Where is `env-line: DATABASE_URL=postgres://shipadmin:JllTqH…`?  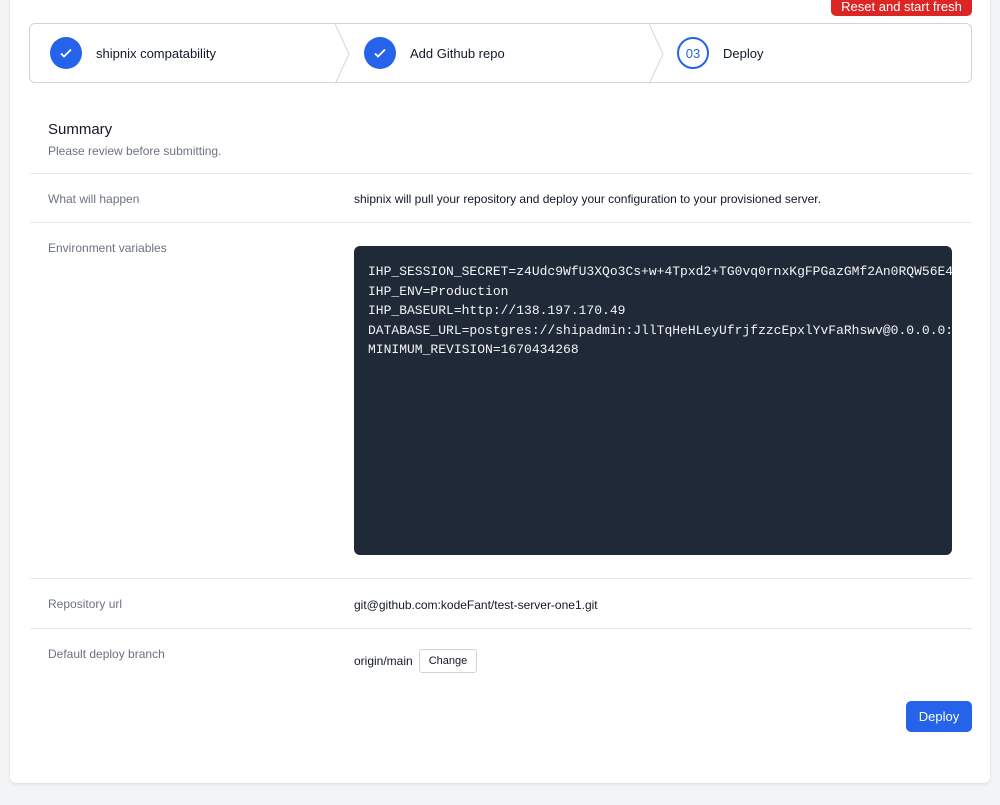
env-line: DATABASE_URL=postgres://shipadmin:JllTqH… is located at coordinates (660, 330).